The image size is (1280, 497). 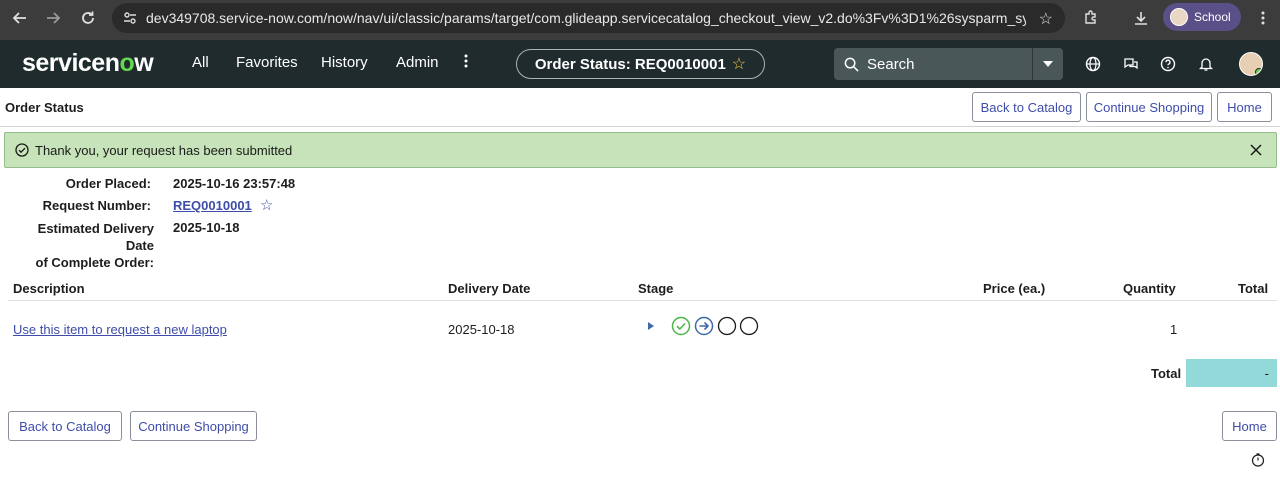 What do you see at coordinates (739, 64) in the screenshot?
I see `favorite-star-icon: ☆` at bounding box center [739, 64].